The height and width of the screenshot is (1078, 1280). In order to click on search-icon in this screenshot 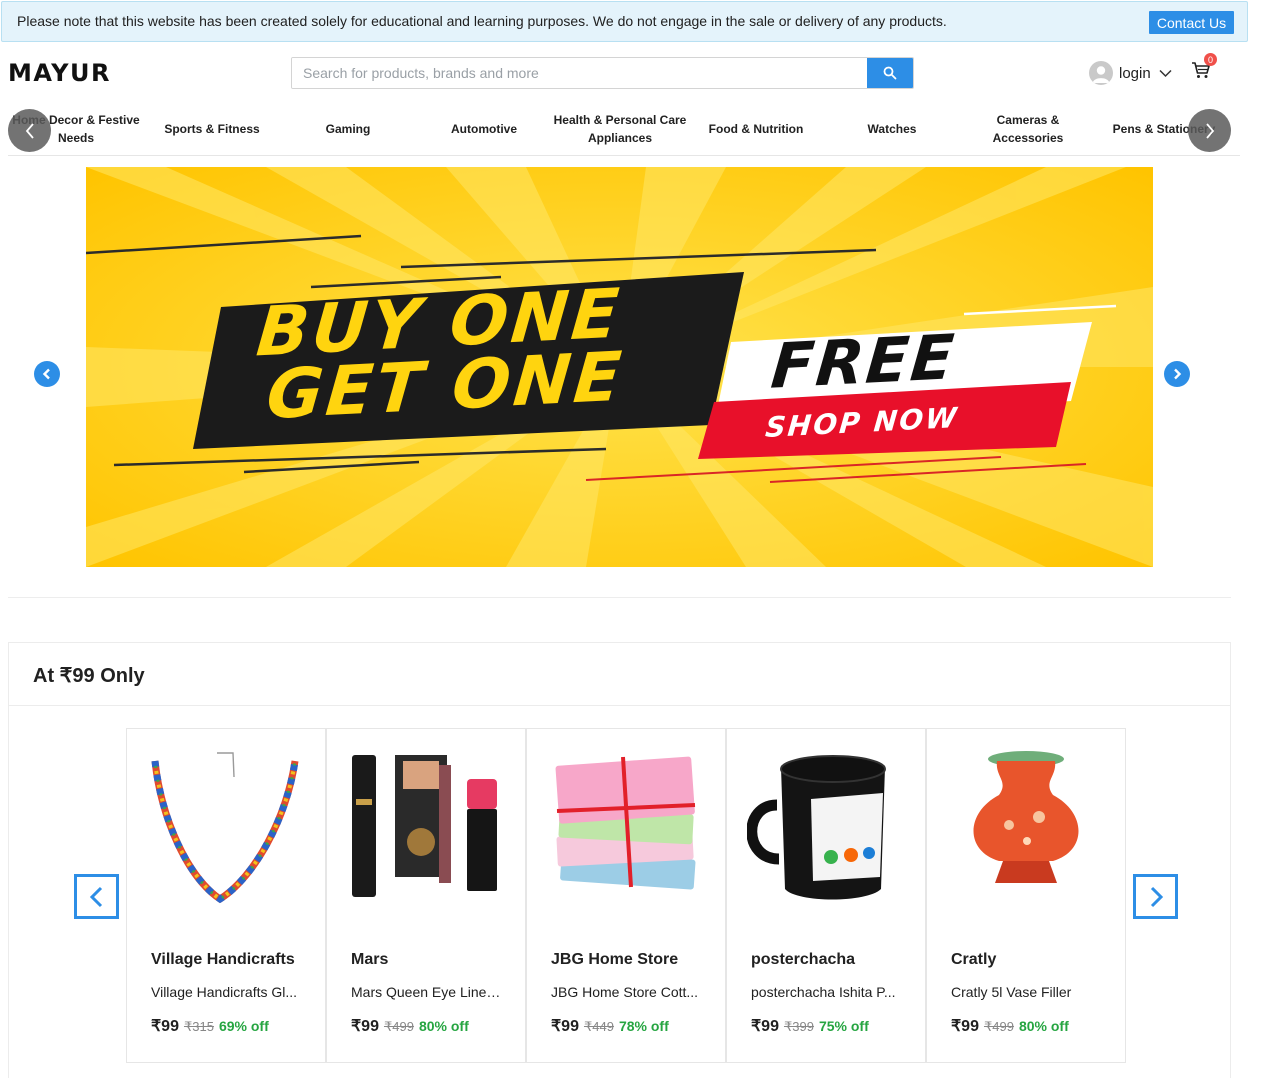, I will do `click(890, 73)`.